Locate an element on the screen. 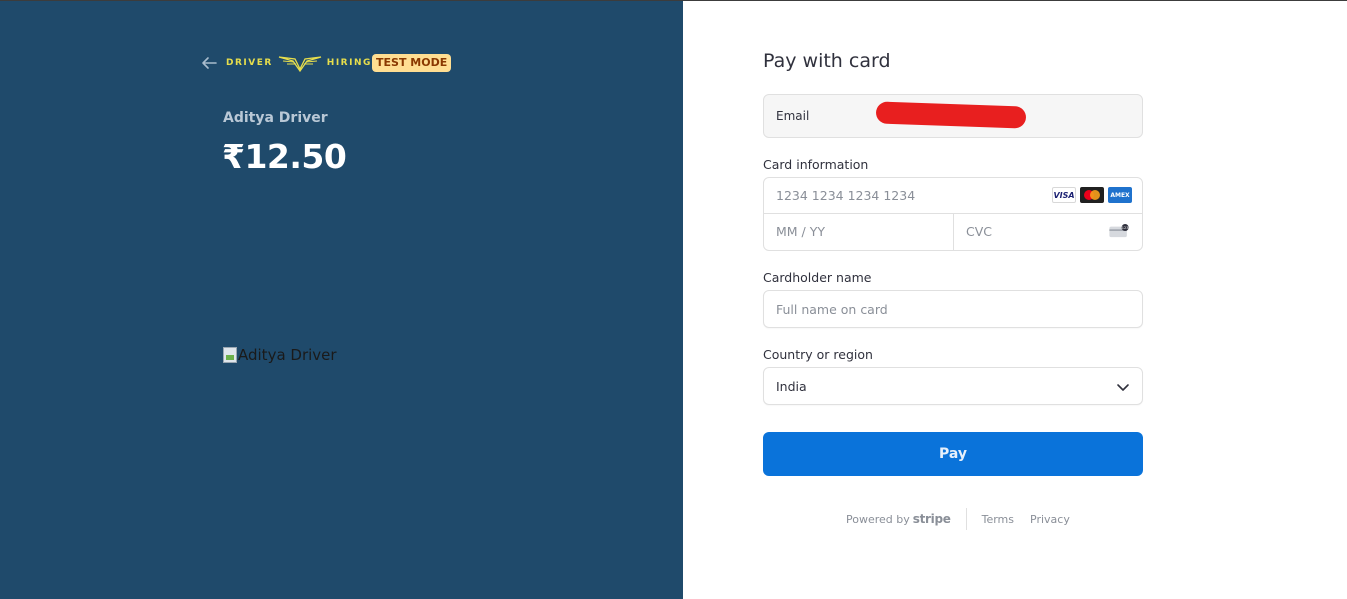  total-amount: ₹12.50 is located at coordinates (284, 156).